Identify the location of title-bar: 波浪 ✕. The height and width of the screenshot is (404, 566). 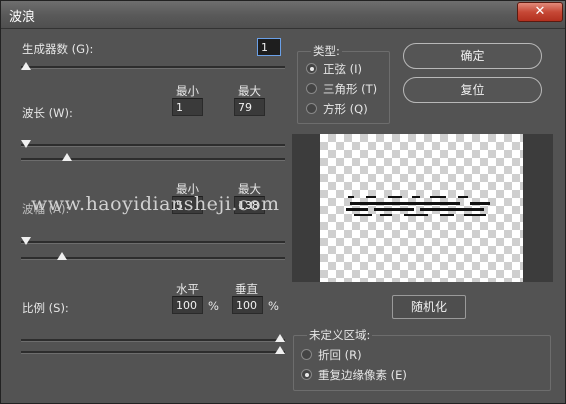
(283, 15).